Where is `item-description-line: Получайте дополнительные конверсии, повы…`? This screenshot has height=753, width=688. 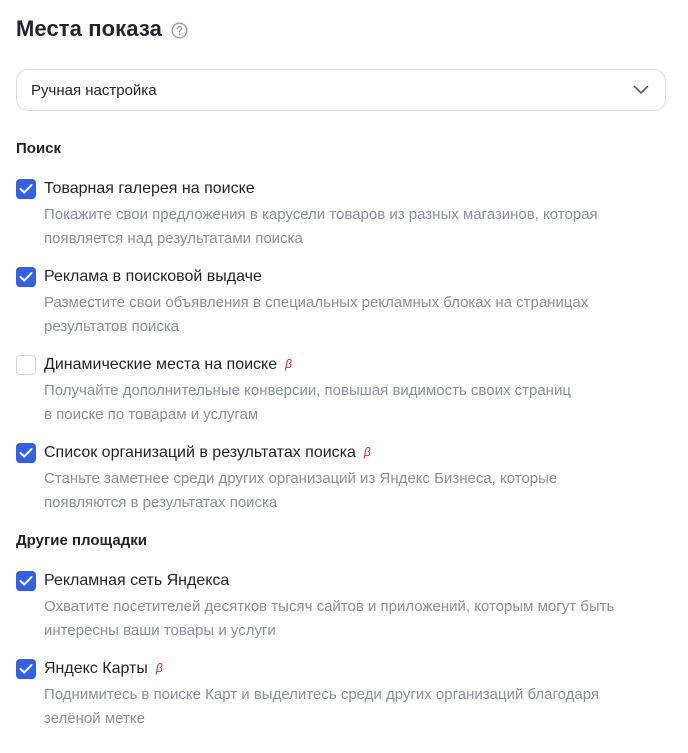
item-description-line: Получайте дополнительные конверсии, повы… is located at coordinates (307, 390).